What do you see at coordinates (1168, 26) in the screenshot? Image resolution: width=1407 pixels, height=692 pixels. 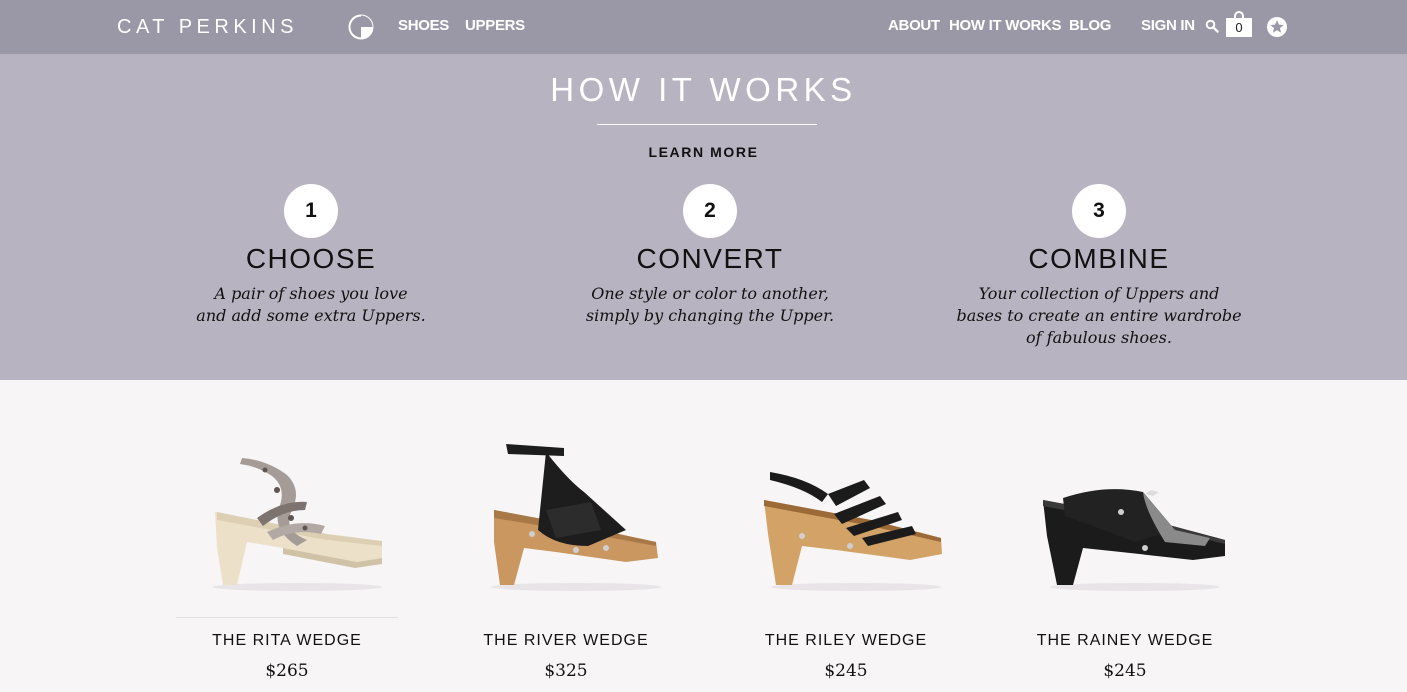 I see `sign-in-link: SIGN IN` at bounding box center [1168, 26].